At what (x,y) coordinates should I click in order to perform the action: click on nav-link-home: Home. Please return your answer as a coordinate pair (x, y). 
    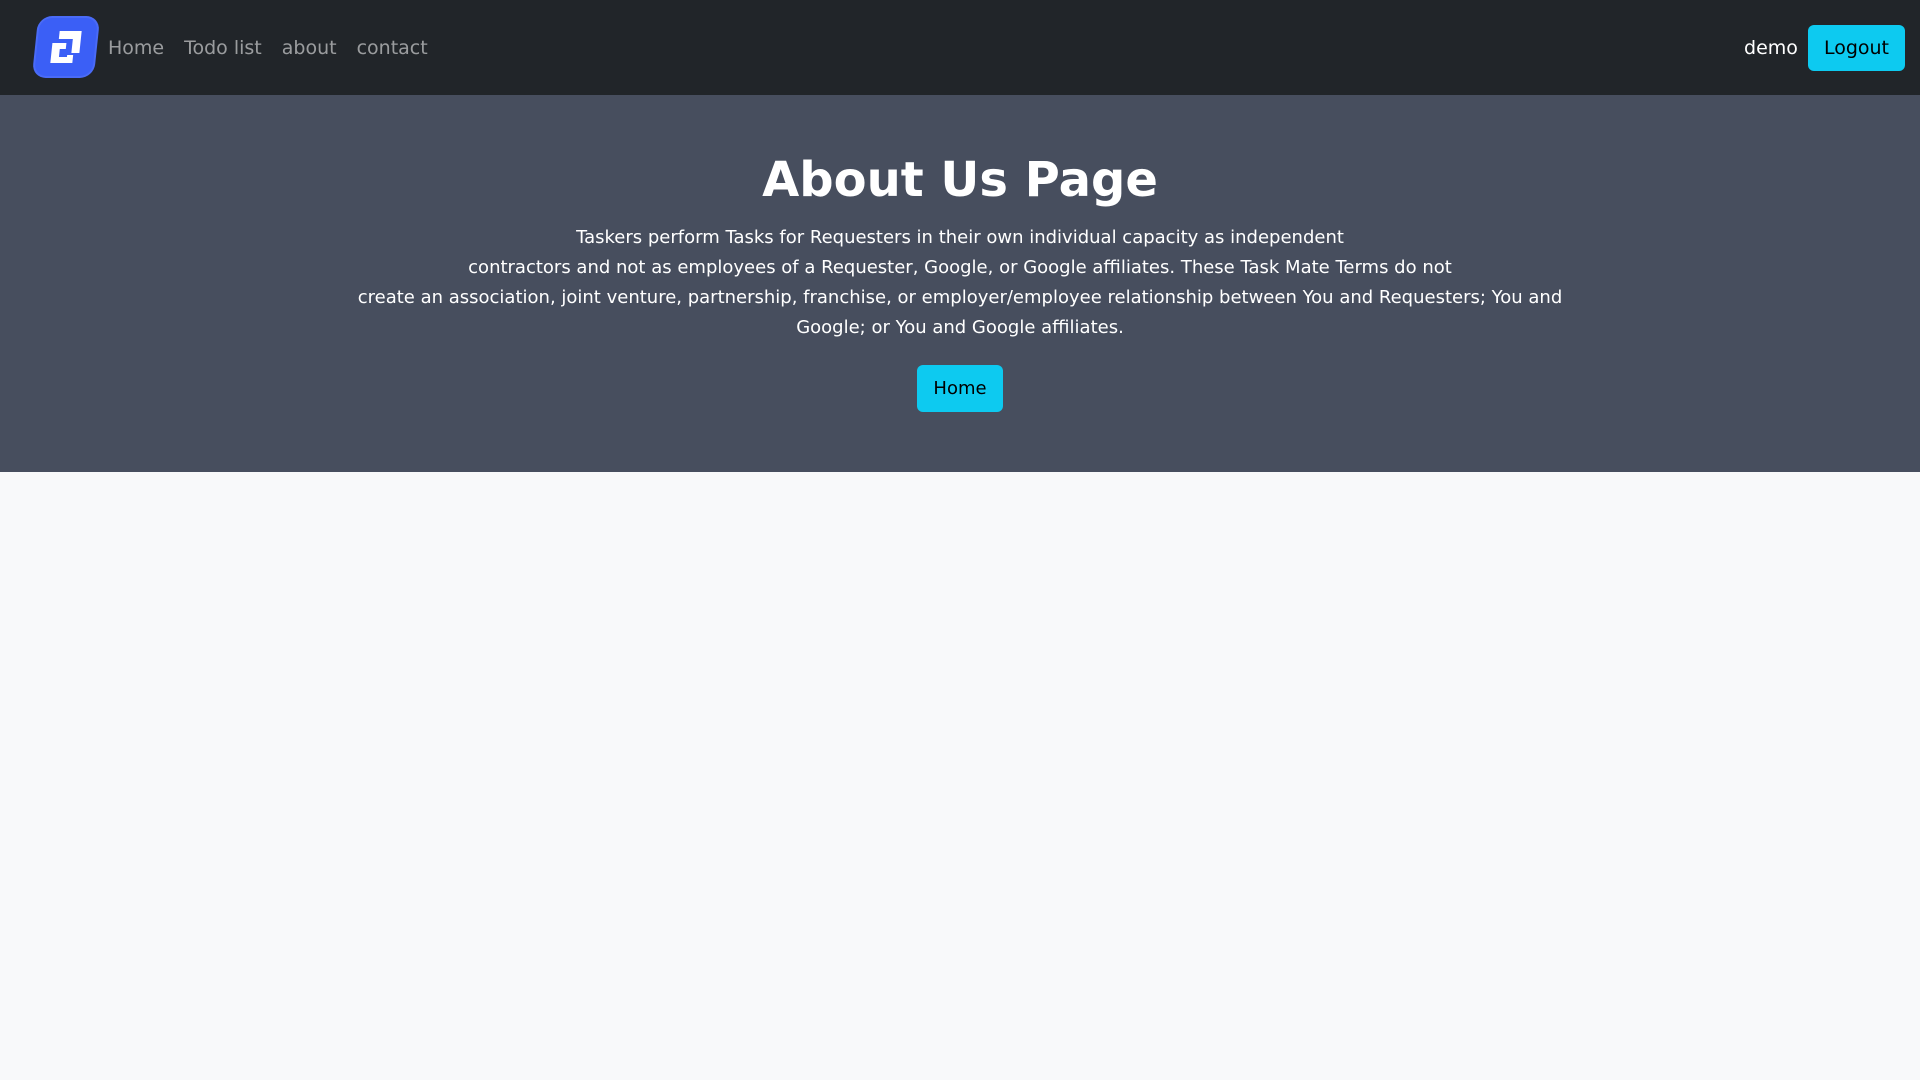
    Looking at the image, I should click on (136, 48).